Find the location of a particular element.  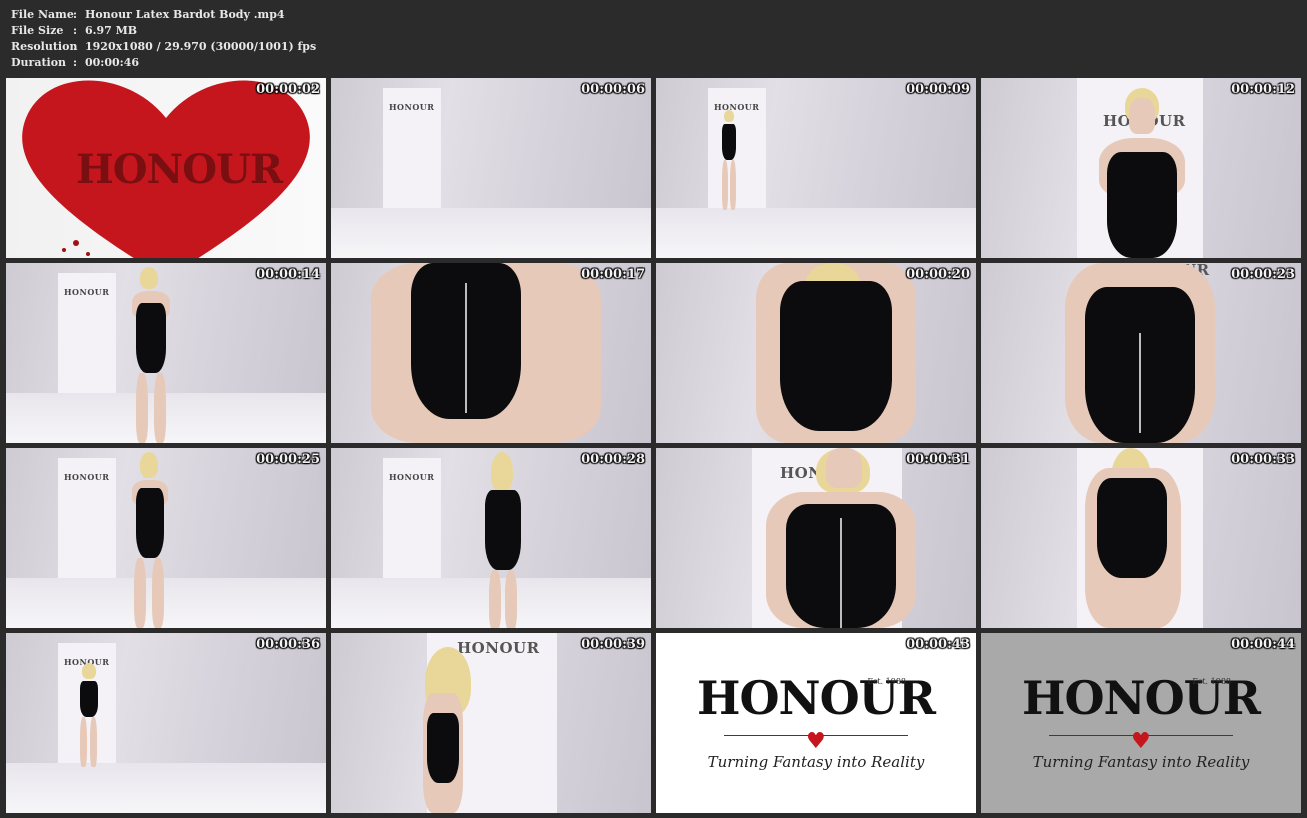

timestamp: 00:00:28 is located at coordinates (613, 459).